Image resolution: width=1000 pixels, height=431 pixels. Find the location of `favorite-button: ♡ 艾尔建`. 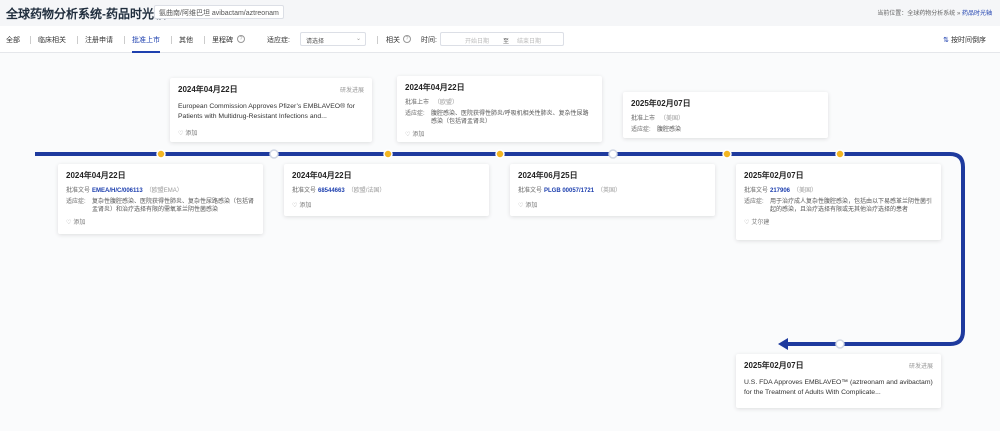

favorite-button: ♡ 艾尔建 is located at coordinates (838, 221).